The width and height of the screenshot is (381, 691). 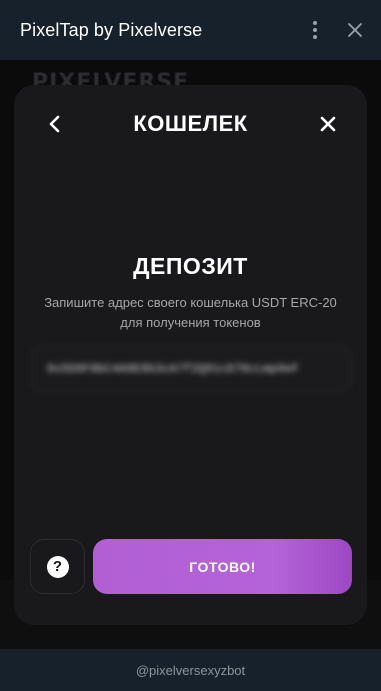 I want to click on more-menu-button, so click(x=315, y=30).